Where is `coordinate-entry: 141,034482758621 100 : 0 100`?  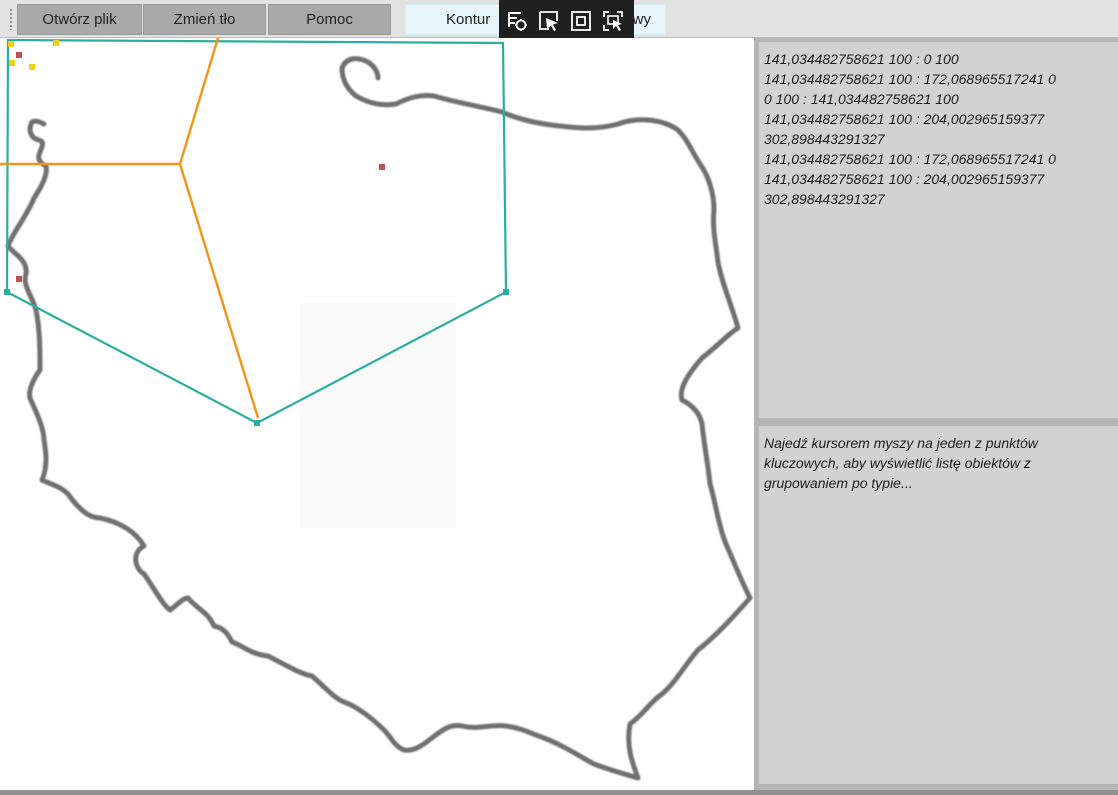 coordinate-entry: 141,034482758621 100 : 0 100 is located at coordinates (861, 59).